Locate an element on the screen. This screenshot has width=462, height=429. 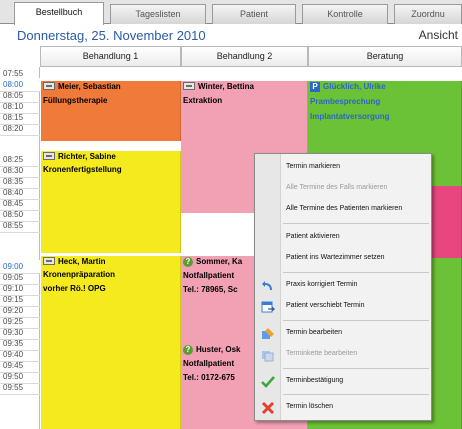
menu-item-termin-loeschen: Termin löschen is located at coordinates (343, 408).